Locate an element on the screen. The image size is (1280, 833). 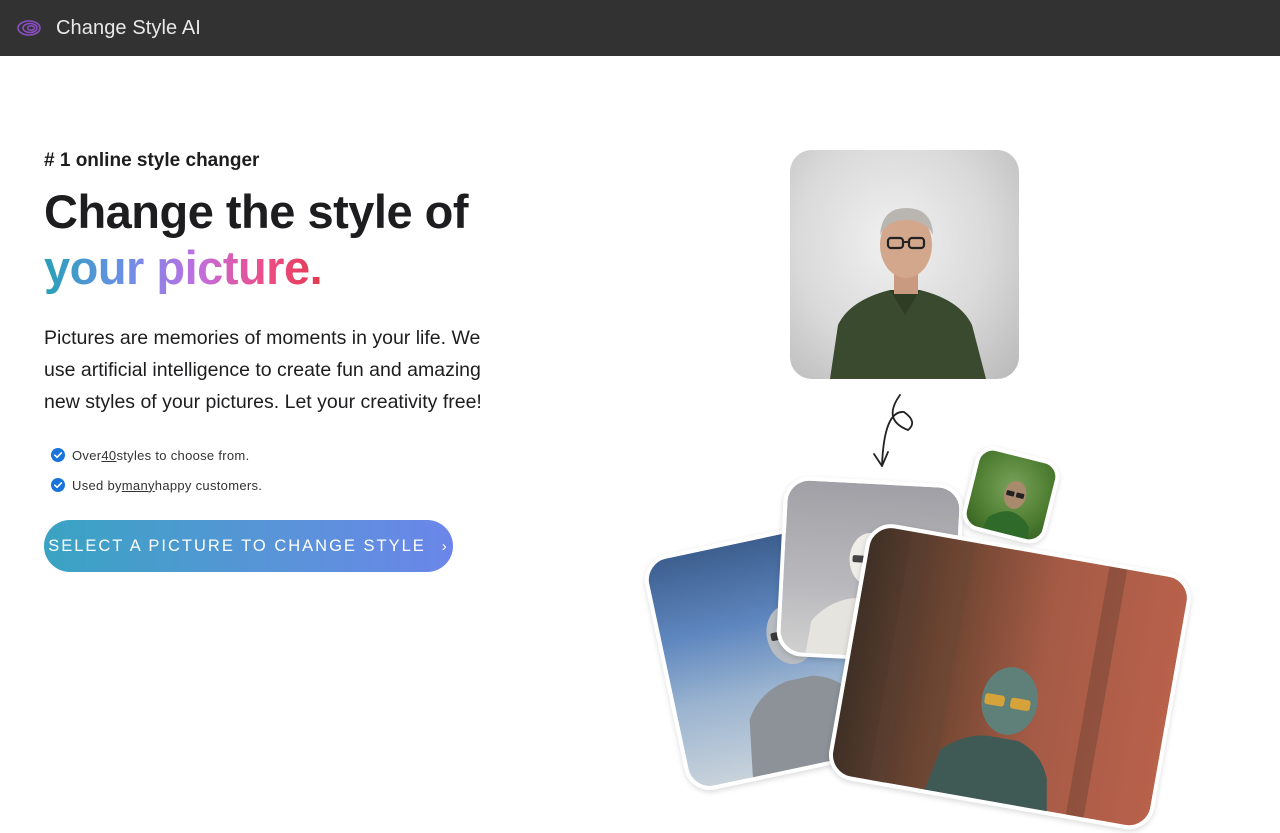
grass-style-figure is located at coordinates (1004, 514).